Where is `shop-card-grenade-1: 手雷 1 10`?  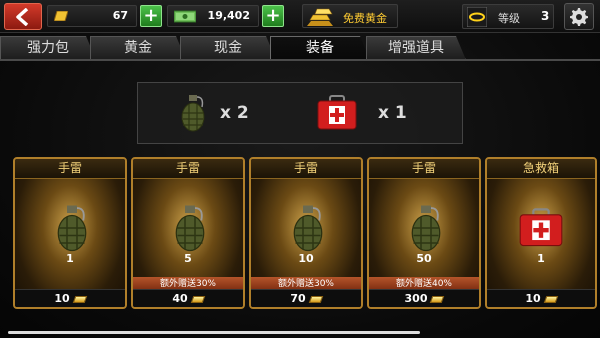
shop-card-grenade-1: 手雷 1 10 is located at coordinates (70, 233).